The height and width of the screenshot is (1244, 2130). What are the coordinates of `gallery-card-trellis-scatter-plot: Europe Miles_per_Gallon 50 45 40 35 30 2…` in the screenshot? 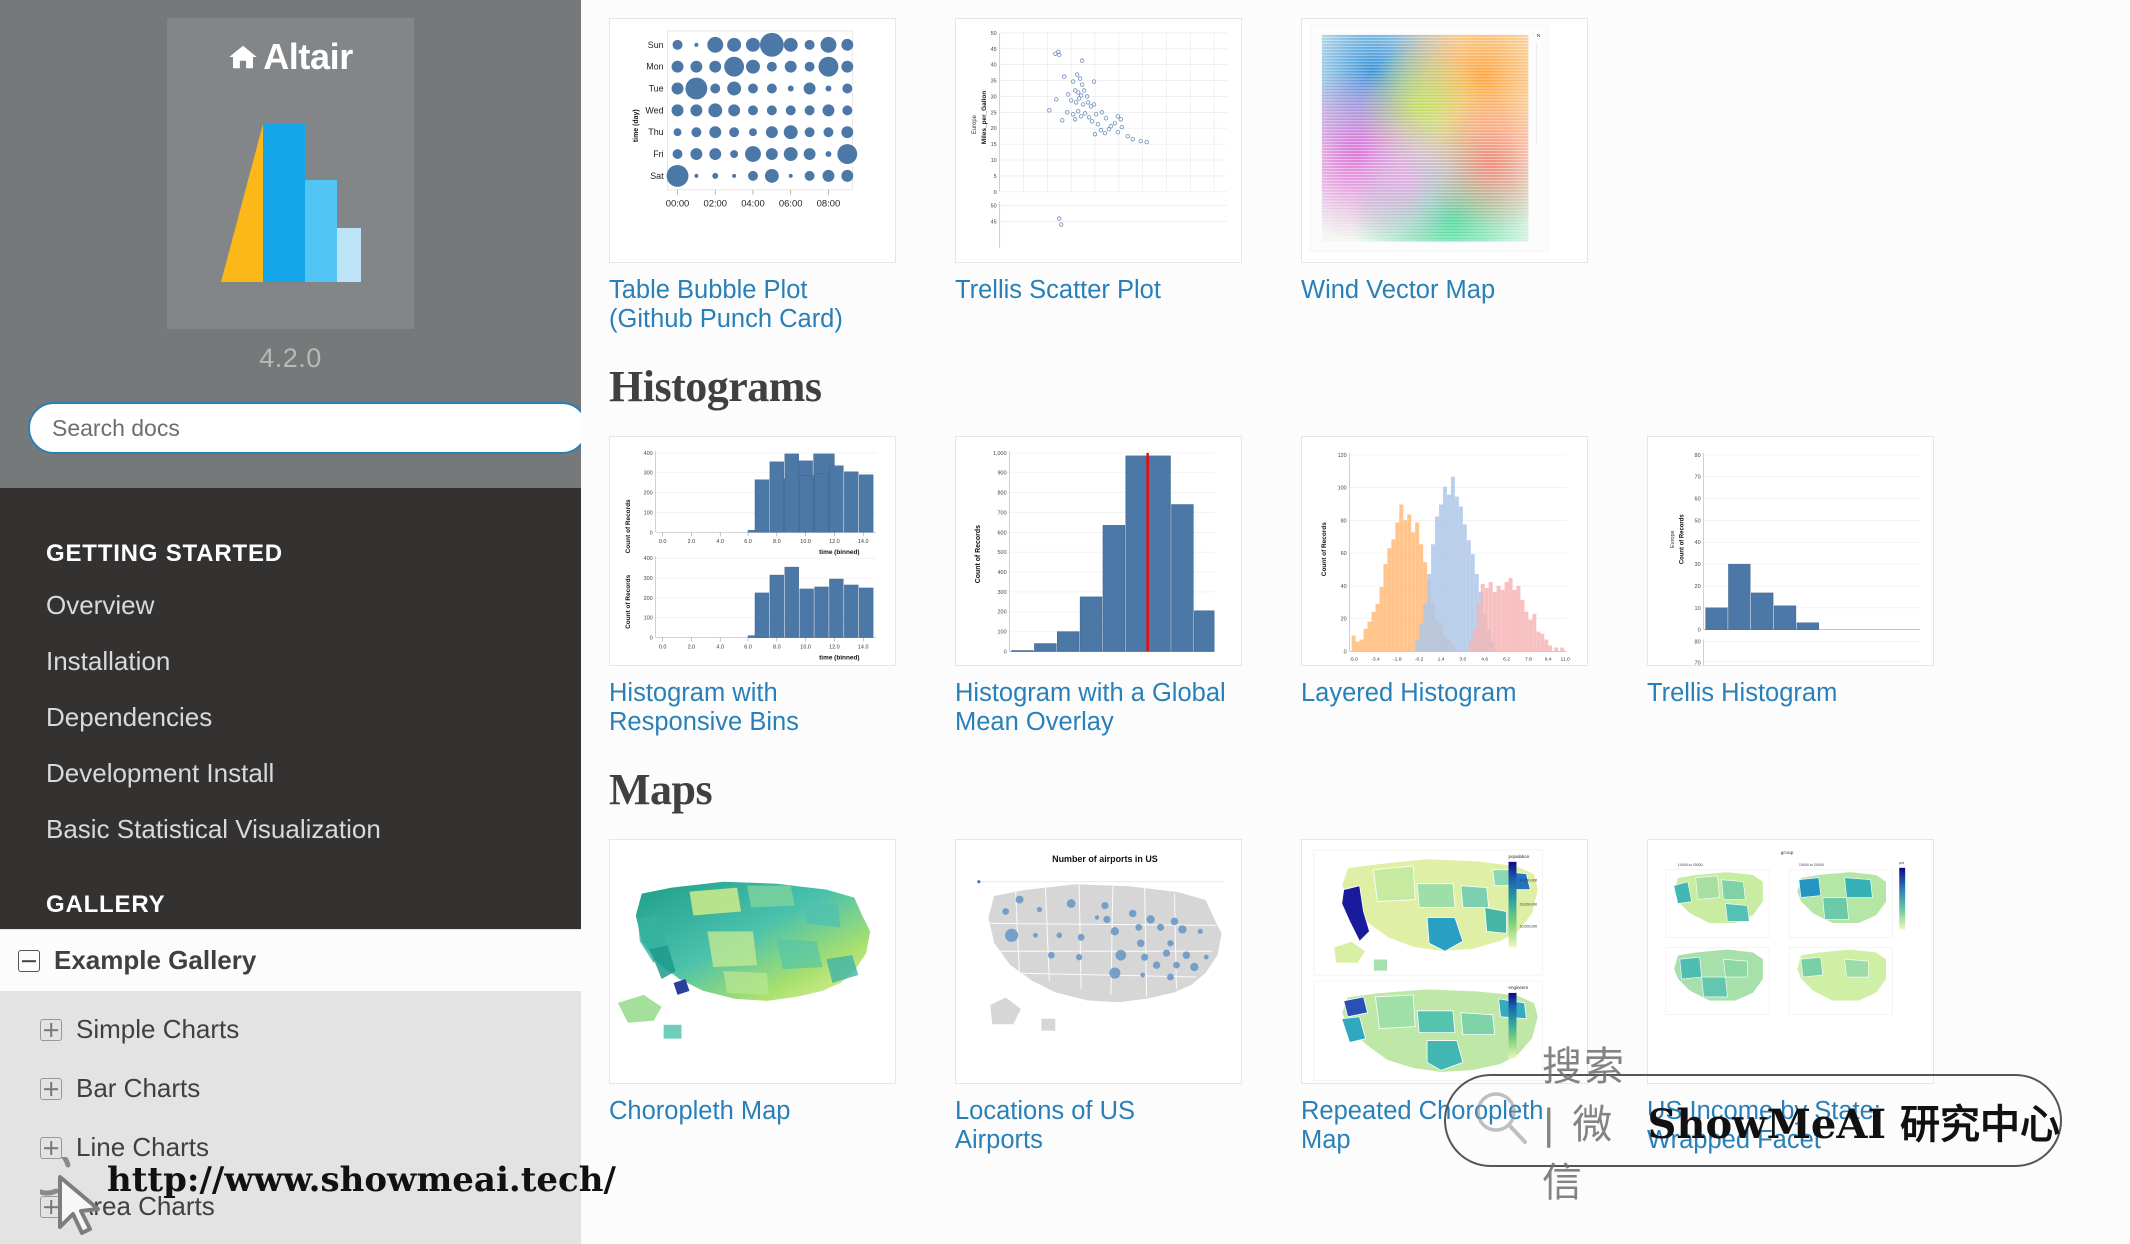 It's located at (1128, 161).